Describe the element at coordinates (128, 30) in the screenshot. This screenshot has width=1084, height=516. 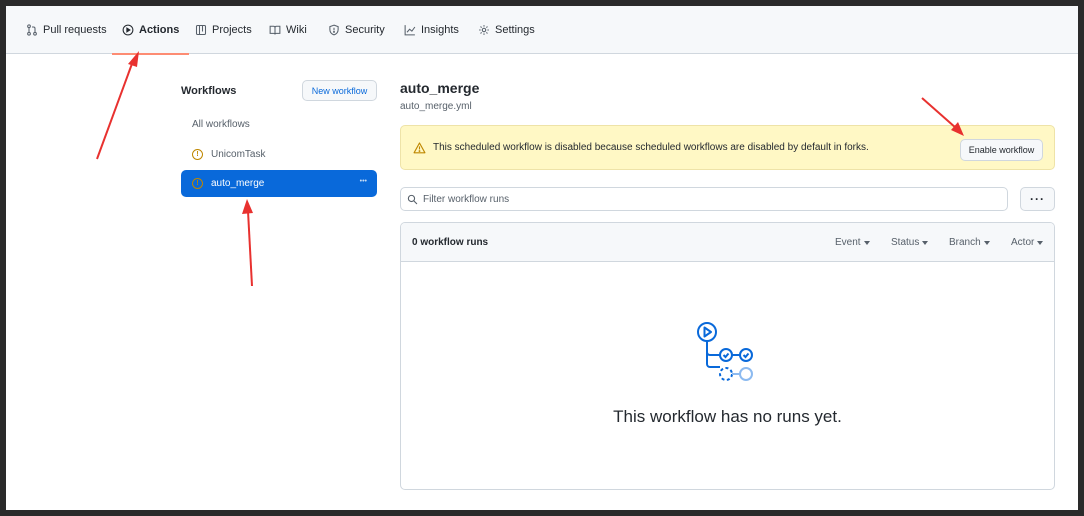
I see `play-icon` at that location.